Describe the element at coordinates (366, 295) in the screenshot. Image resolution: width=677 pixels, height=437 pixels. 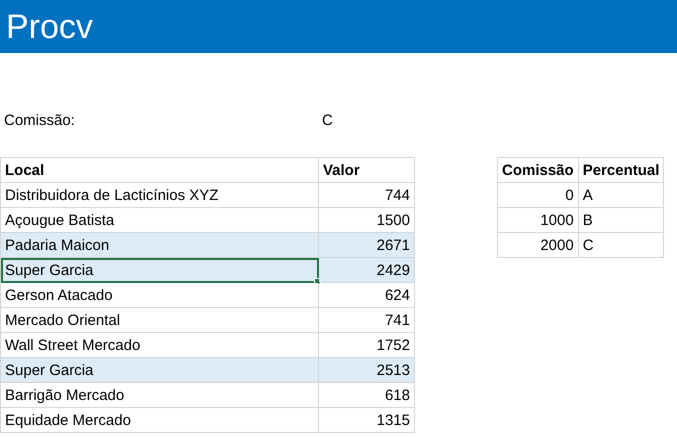
I see `table-cell: 624` at that location.